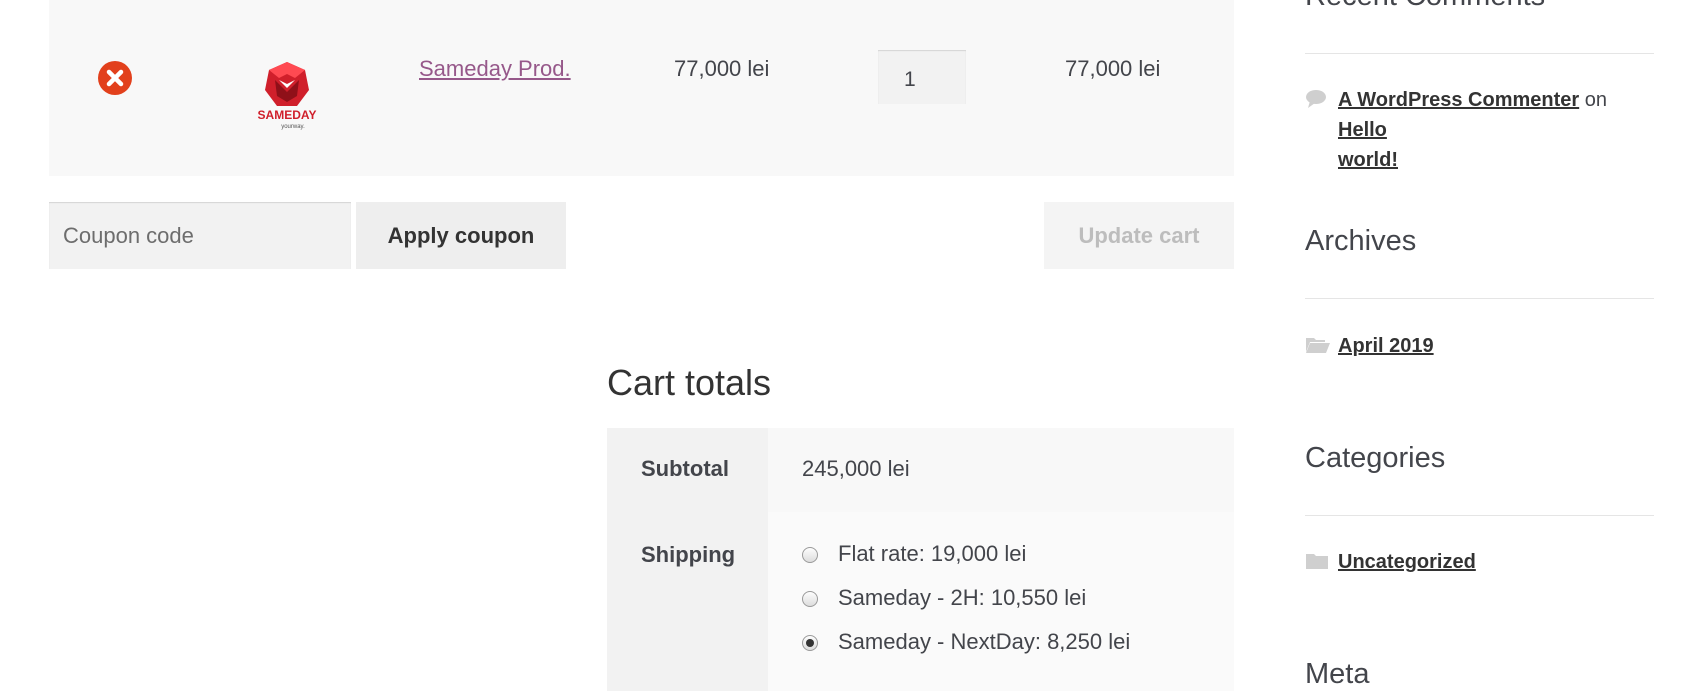  I want to click on quantity-input, so click(922, 77).